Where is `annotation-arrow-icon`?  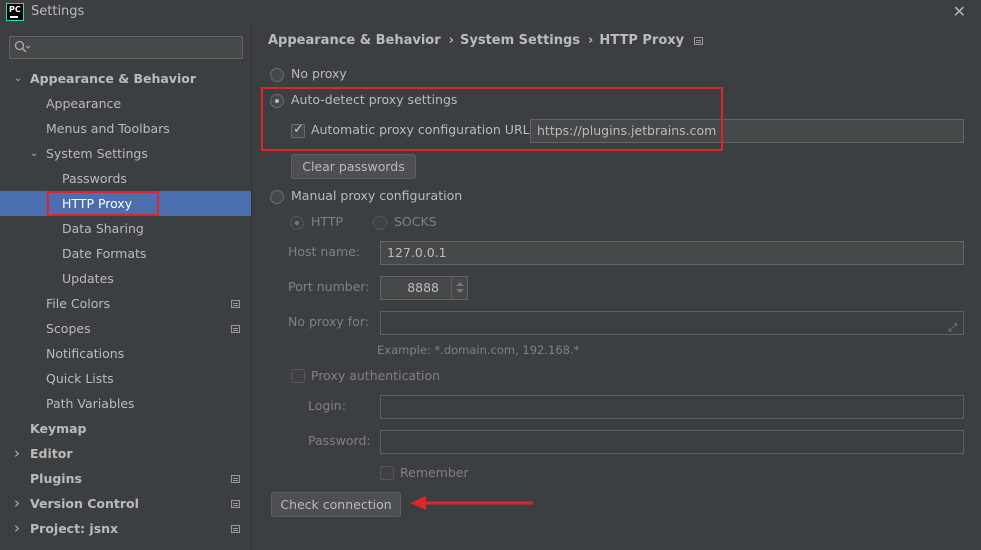
annotation-arrow-icon is located at coordinates (471, 503).